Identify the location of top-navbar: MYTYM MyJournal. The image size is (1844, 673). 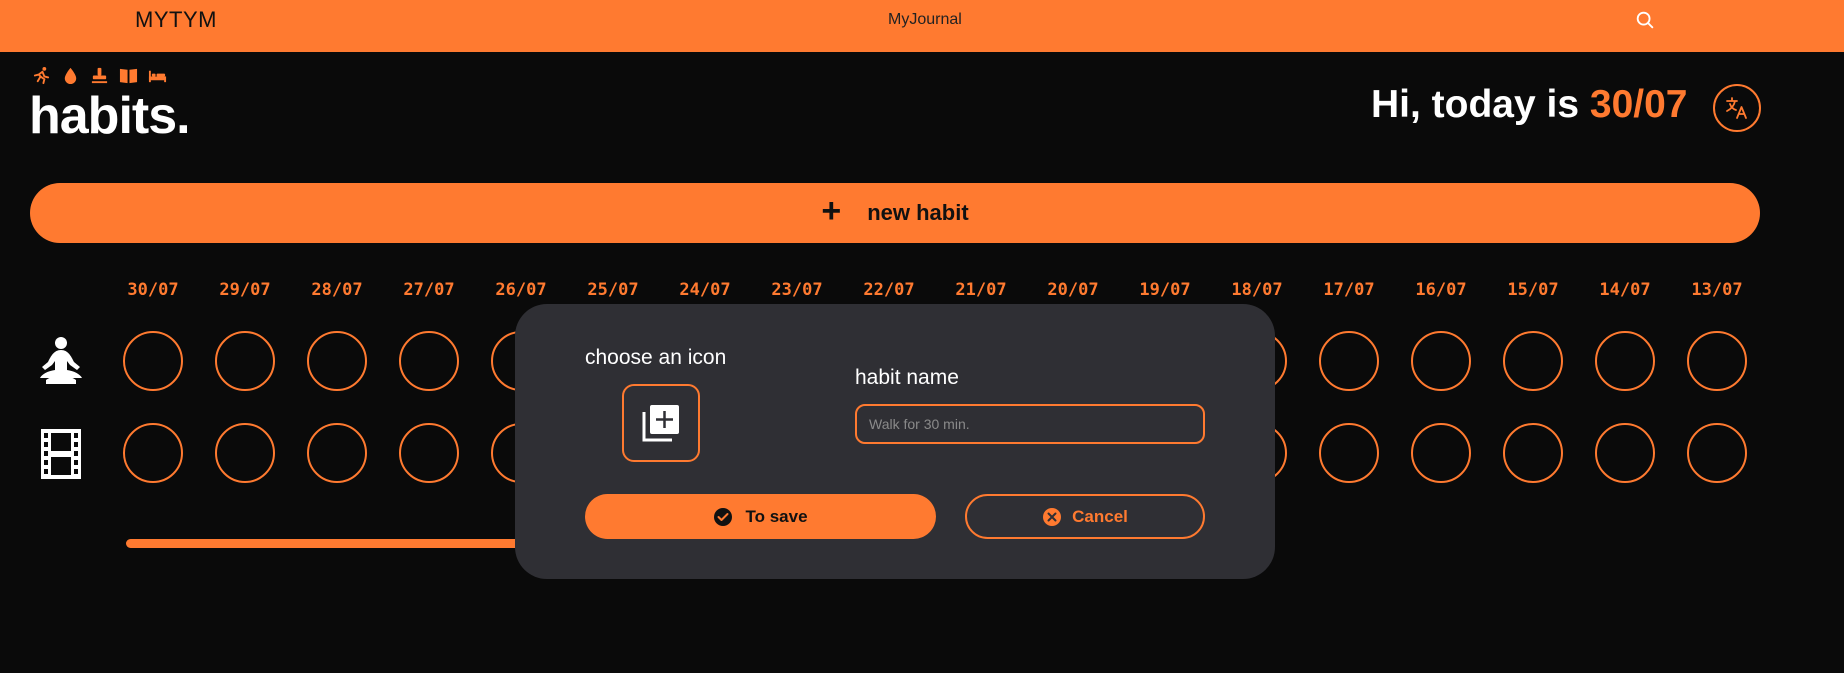
(922, 26).